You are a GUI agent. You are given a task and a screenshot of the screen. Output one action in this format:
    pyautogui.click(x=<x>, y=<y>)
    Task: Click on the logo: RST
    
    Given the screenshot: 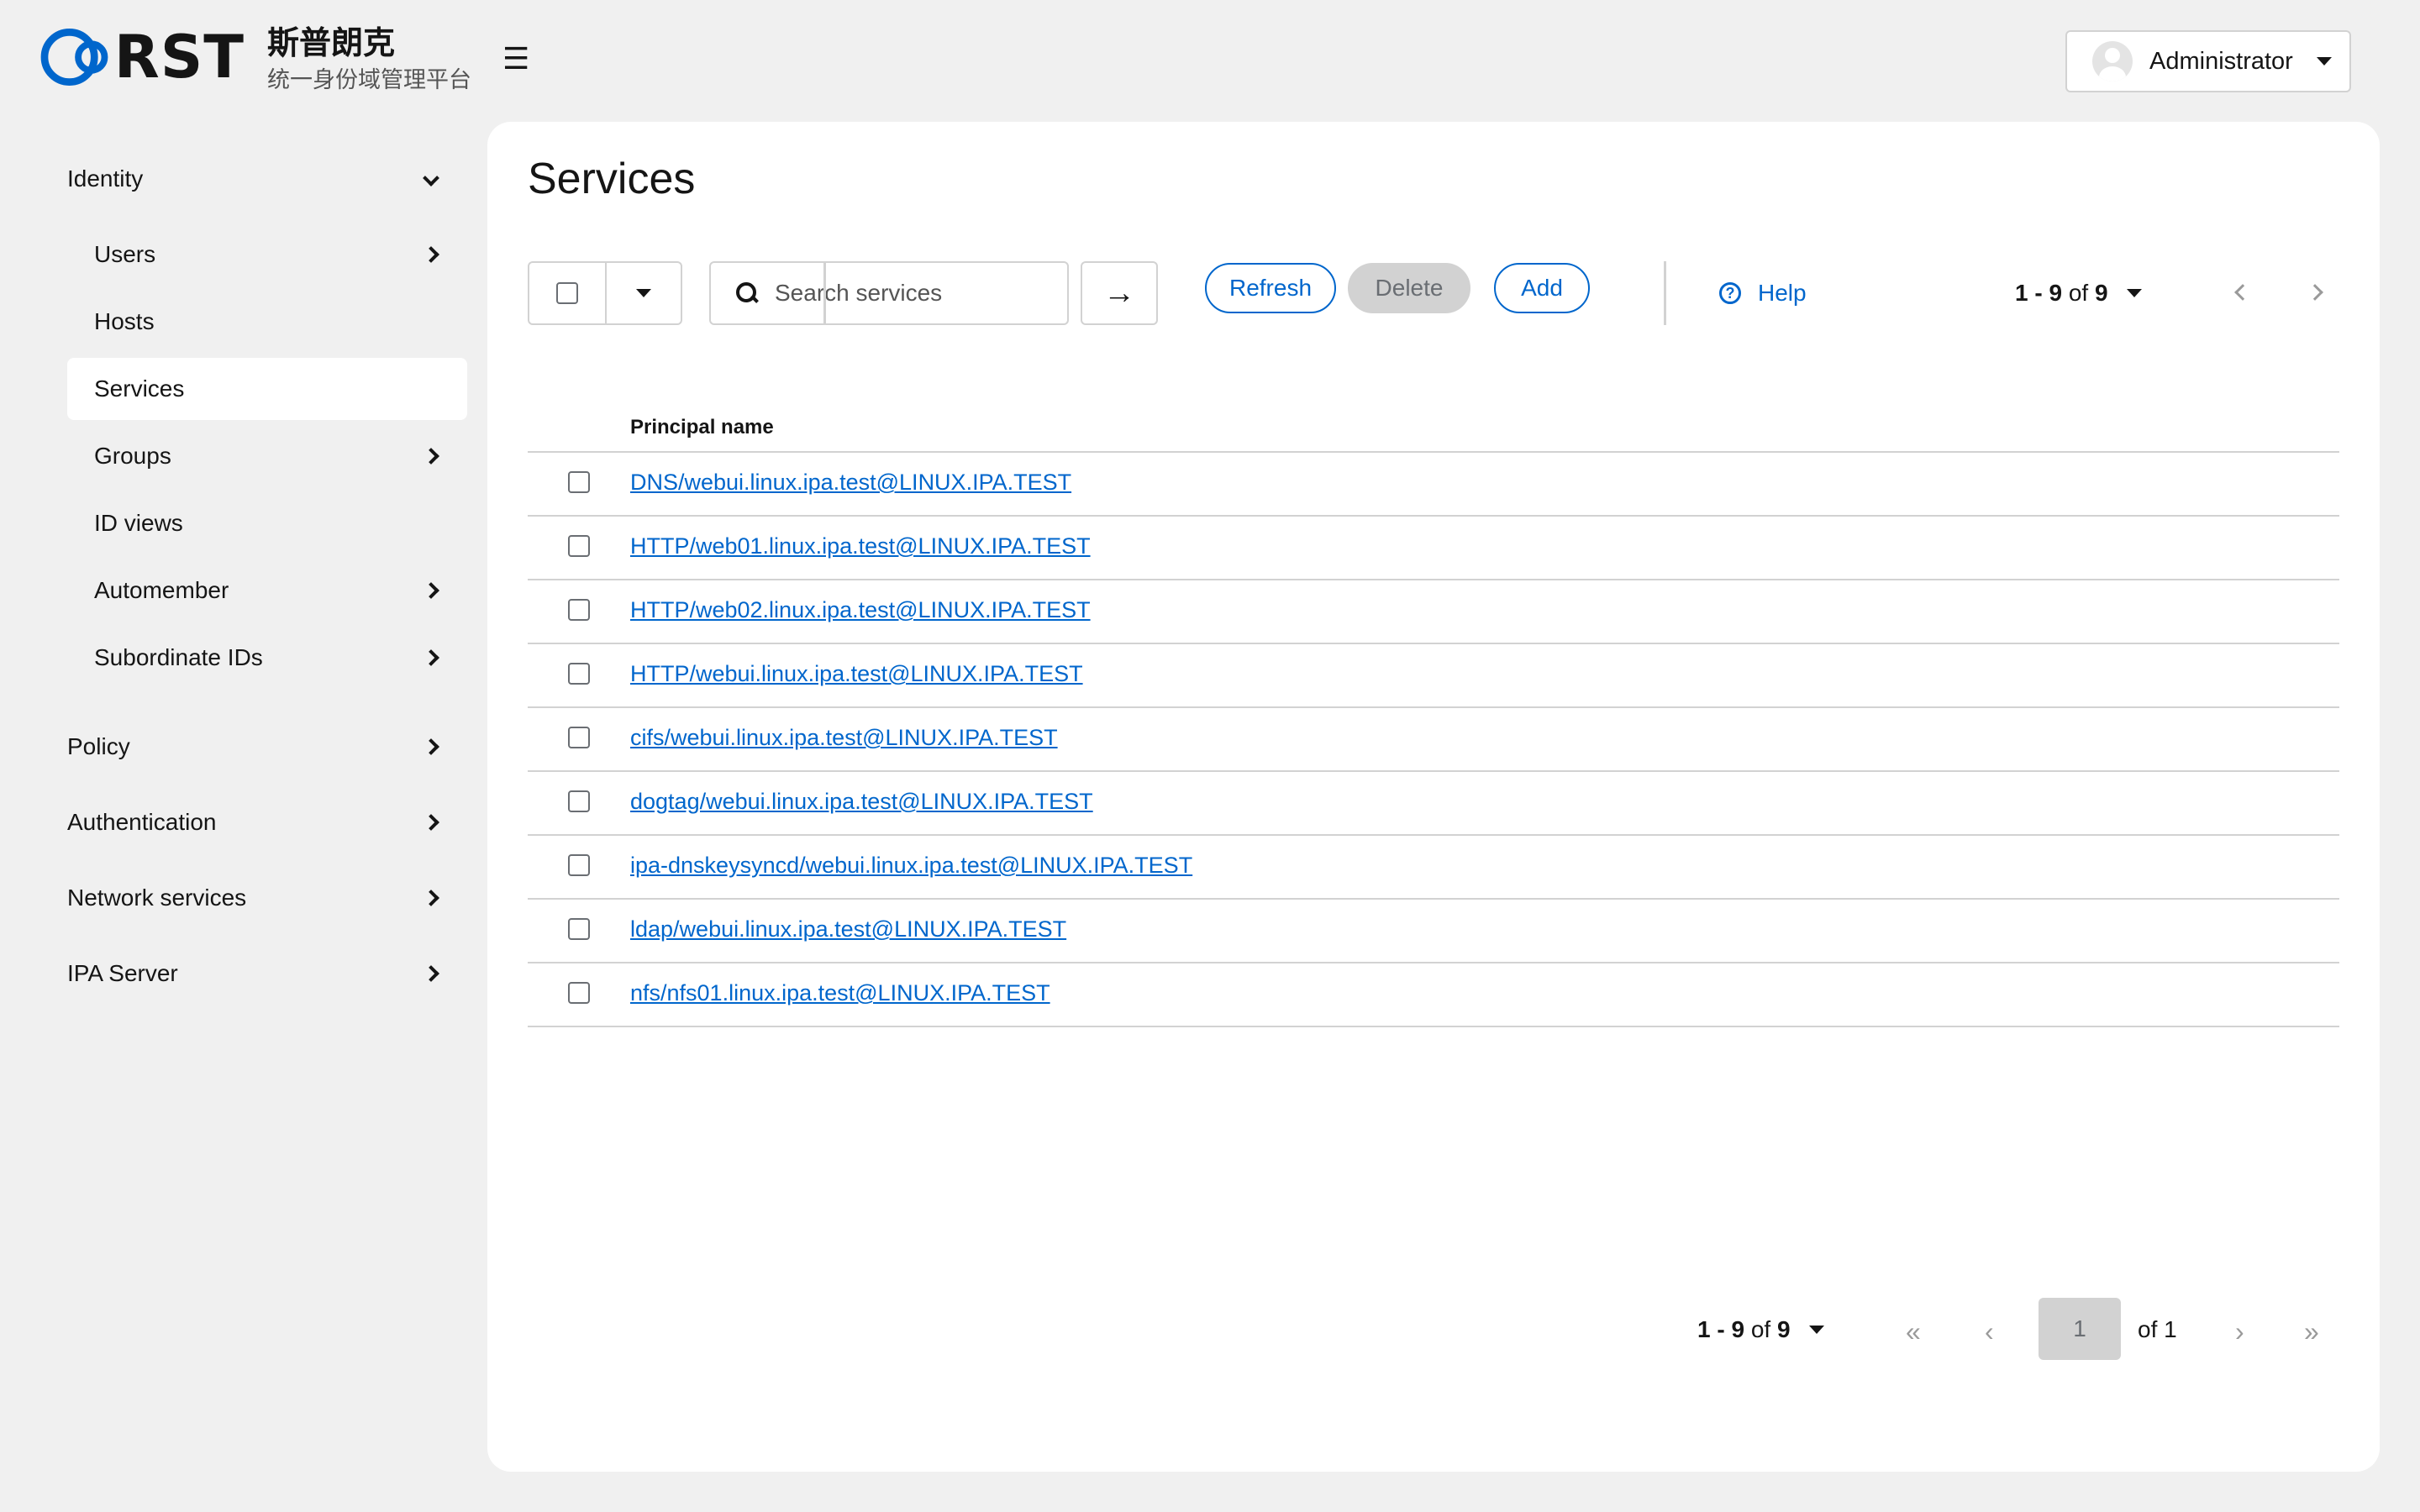 What is the action you would take?
    pyautogui.click(x=142, y=57)
    